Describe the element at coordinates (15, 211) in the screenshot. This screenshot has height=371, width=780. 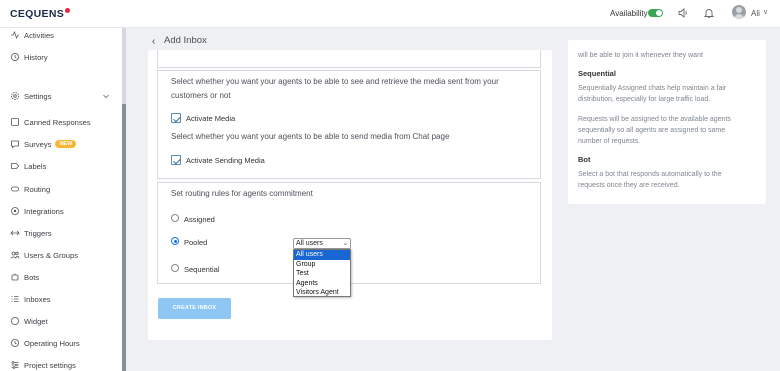
I see `integrations-icon` at that location.